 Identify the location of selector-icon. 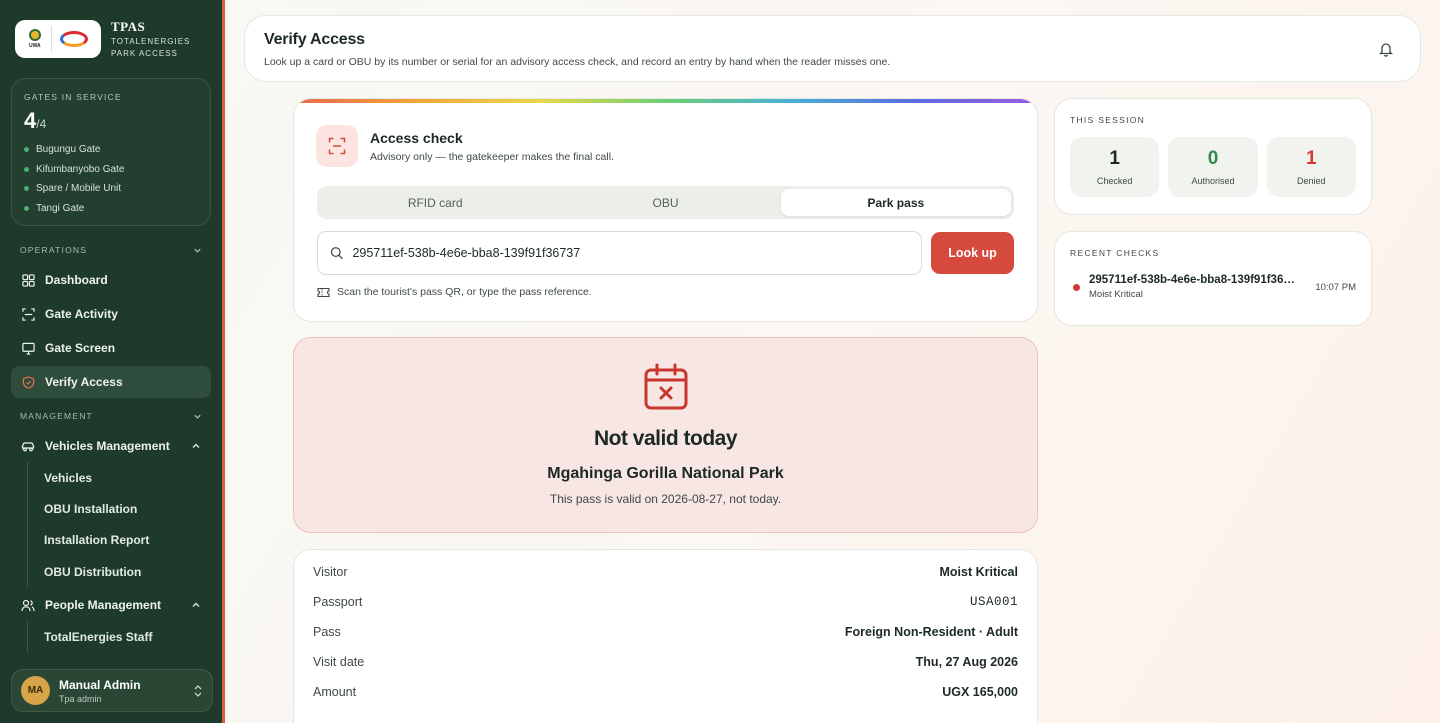
(198, 690).